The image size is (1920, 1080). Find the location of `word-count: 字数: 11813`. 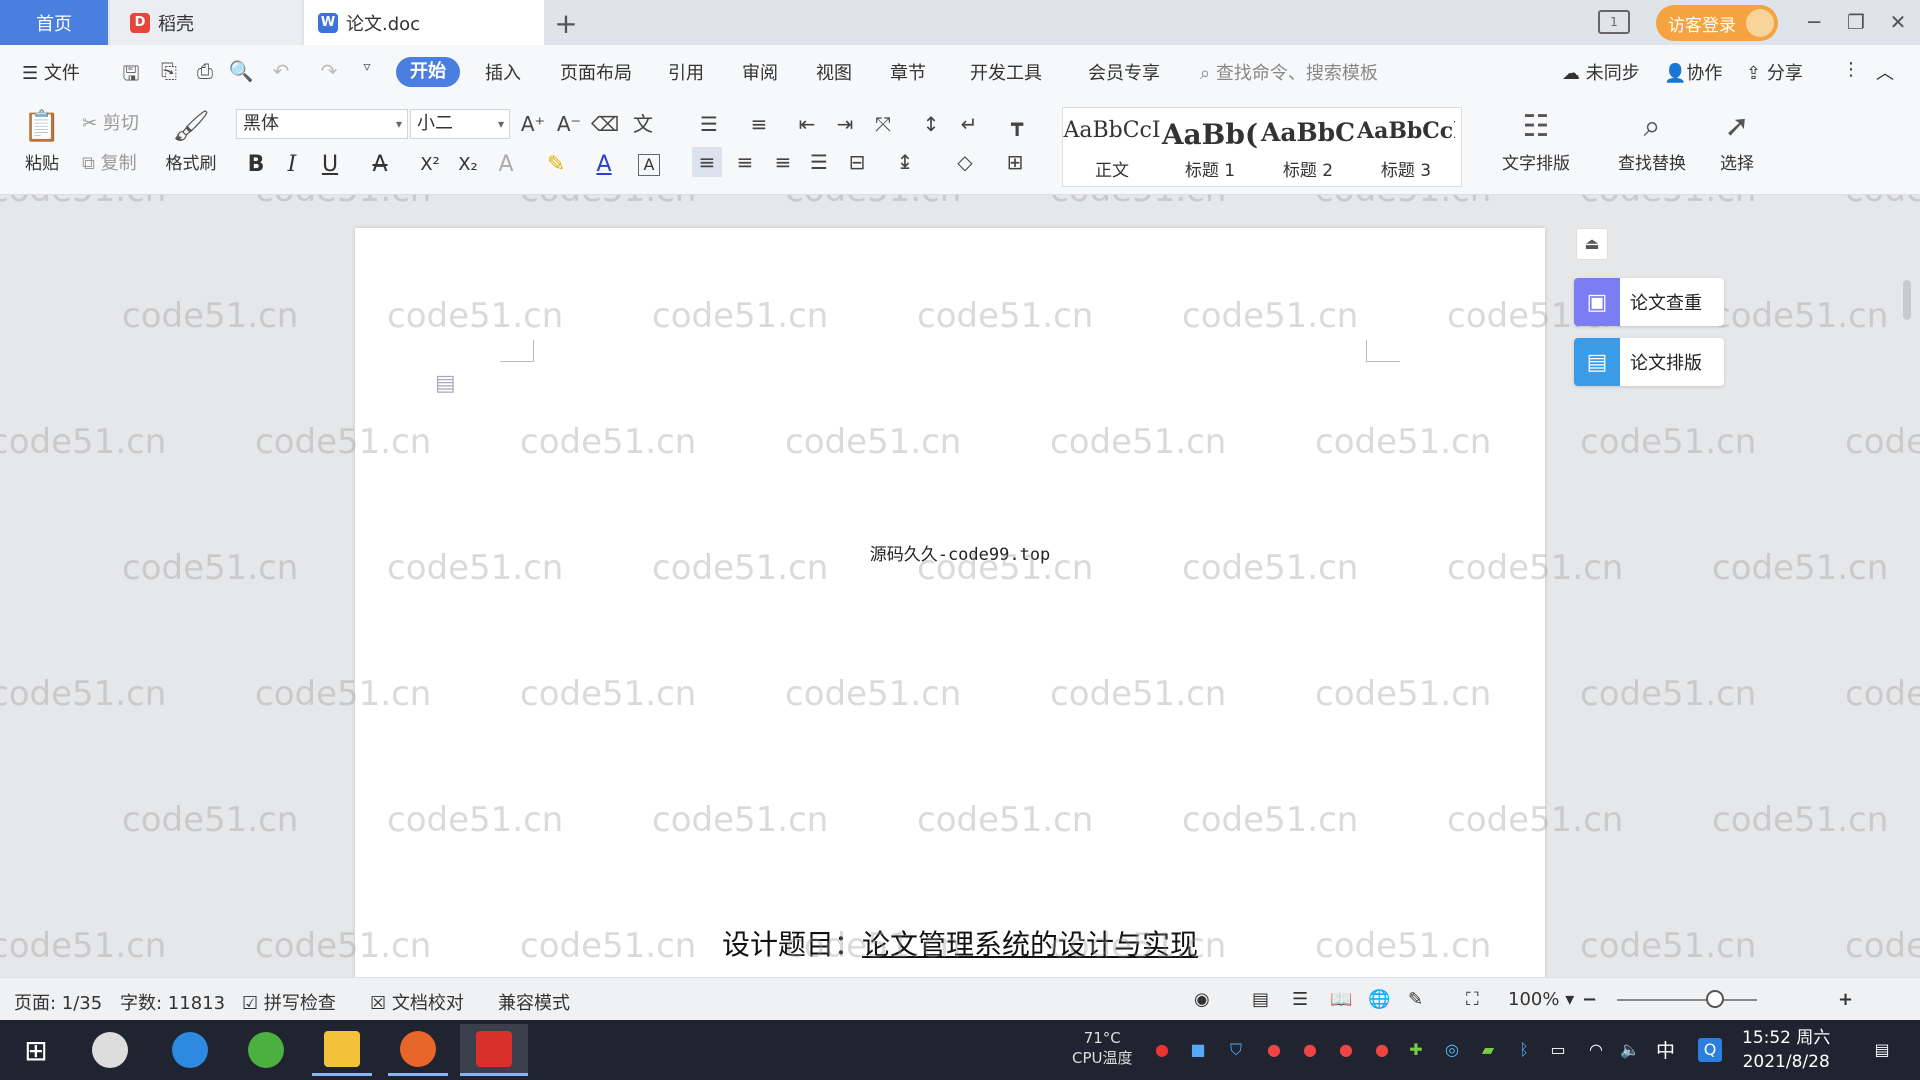

word-count: 字数: 11813 is located at coordinates (172, 1002).